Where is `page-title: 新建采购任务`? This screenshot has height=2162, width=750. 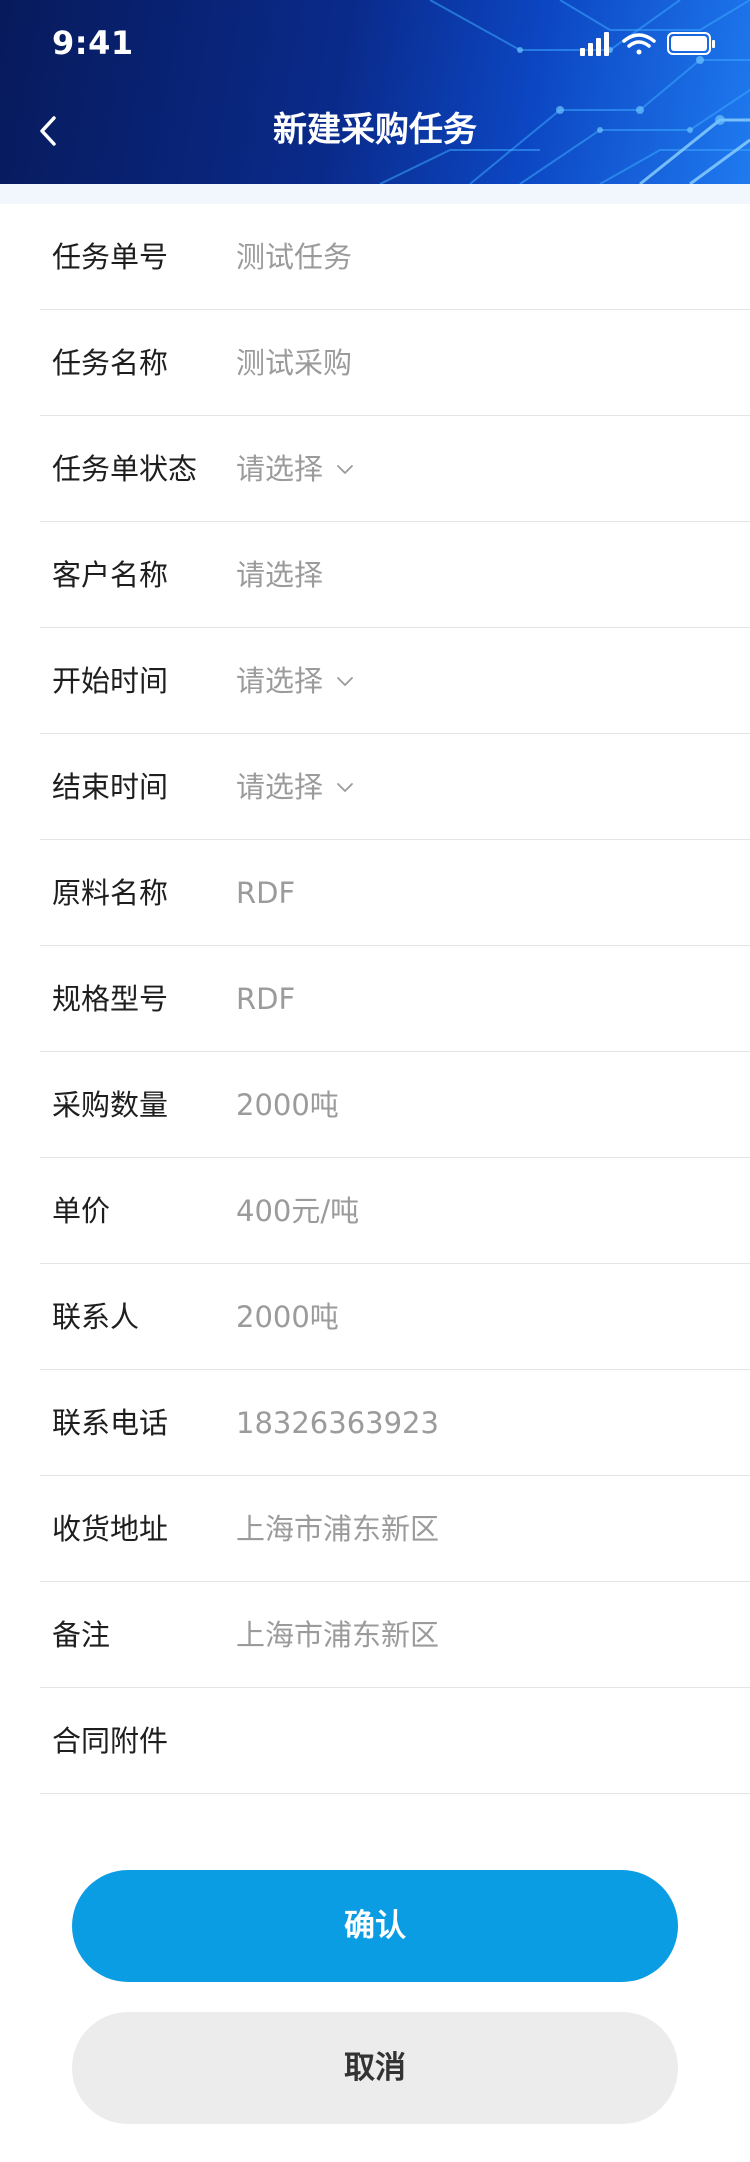 page-title: 新建采购任务 is located at coordinates (375, 130).